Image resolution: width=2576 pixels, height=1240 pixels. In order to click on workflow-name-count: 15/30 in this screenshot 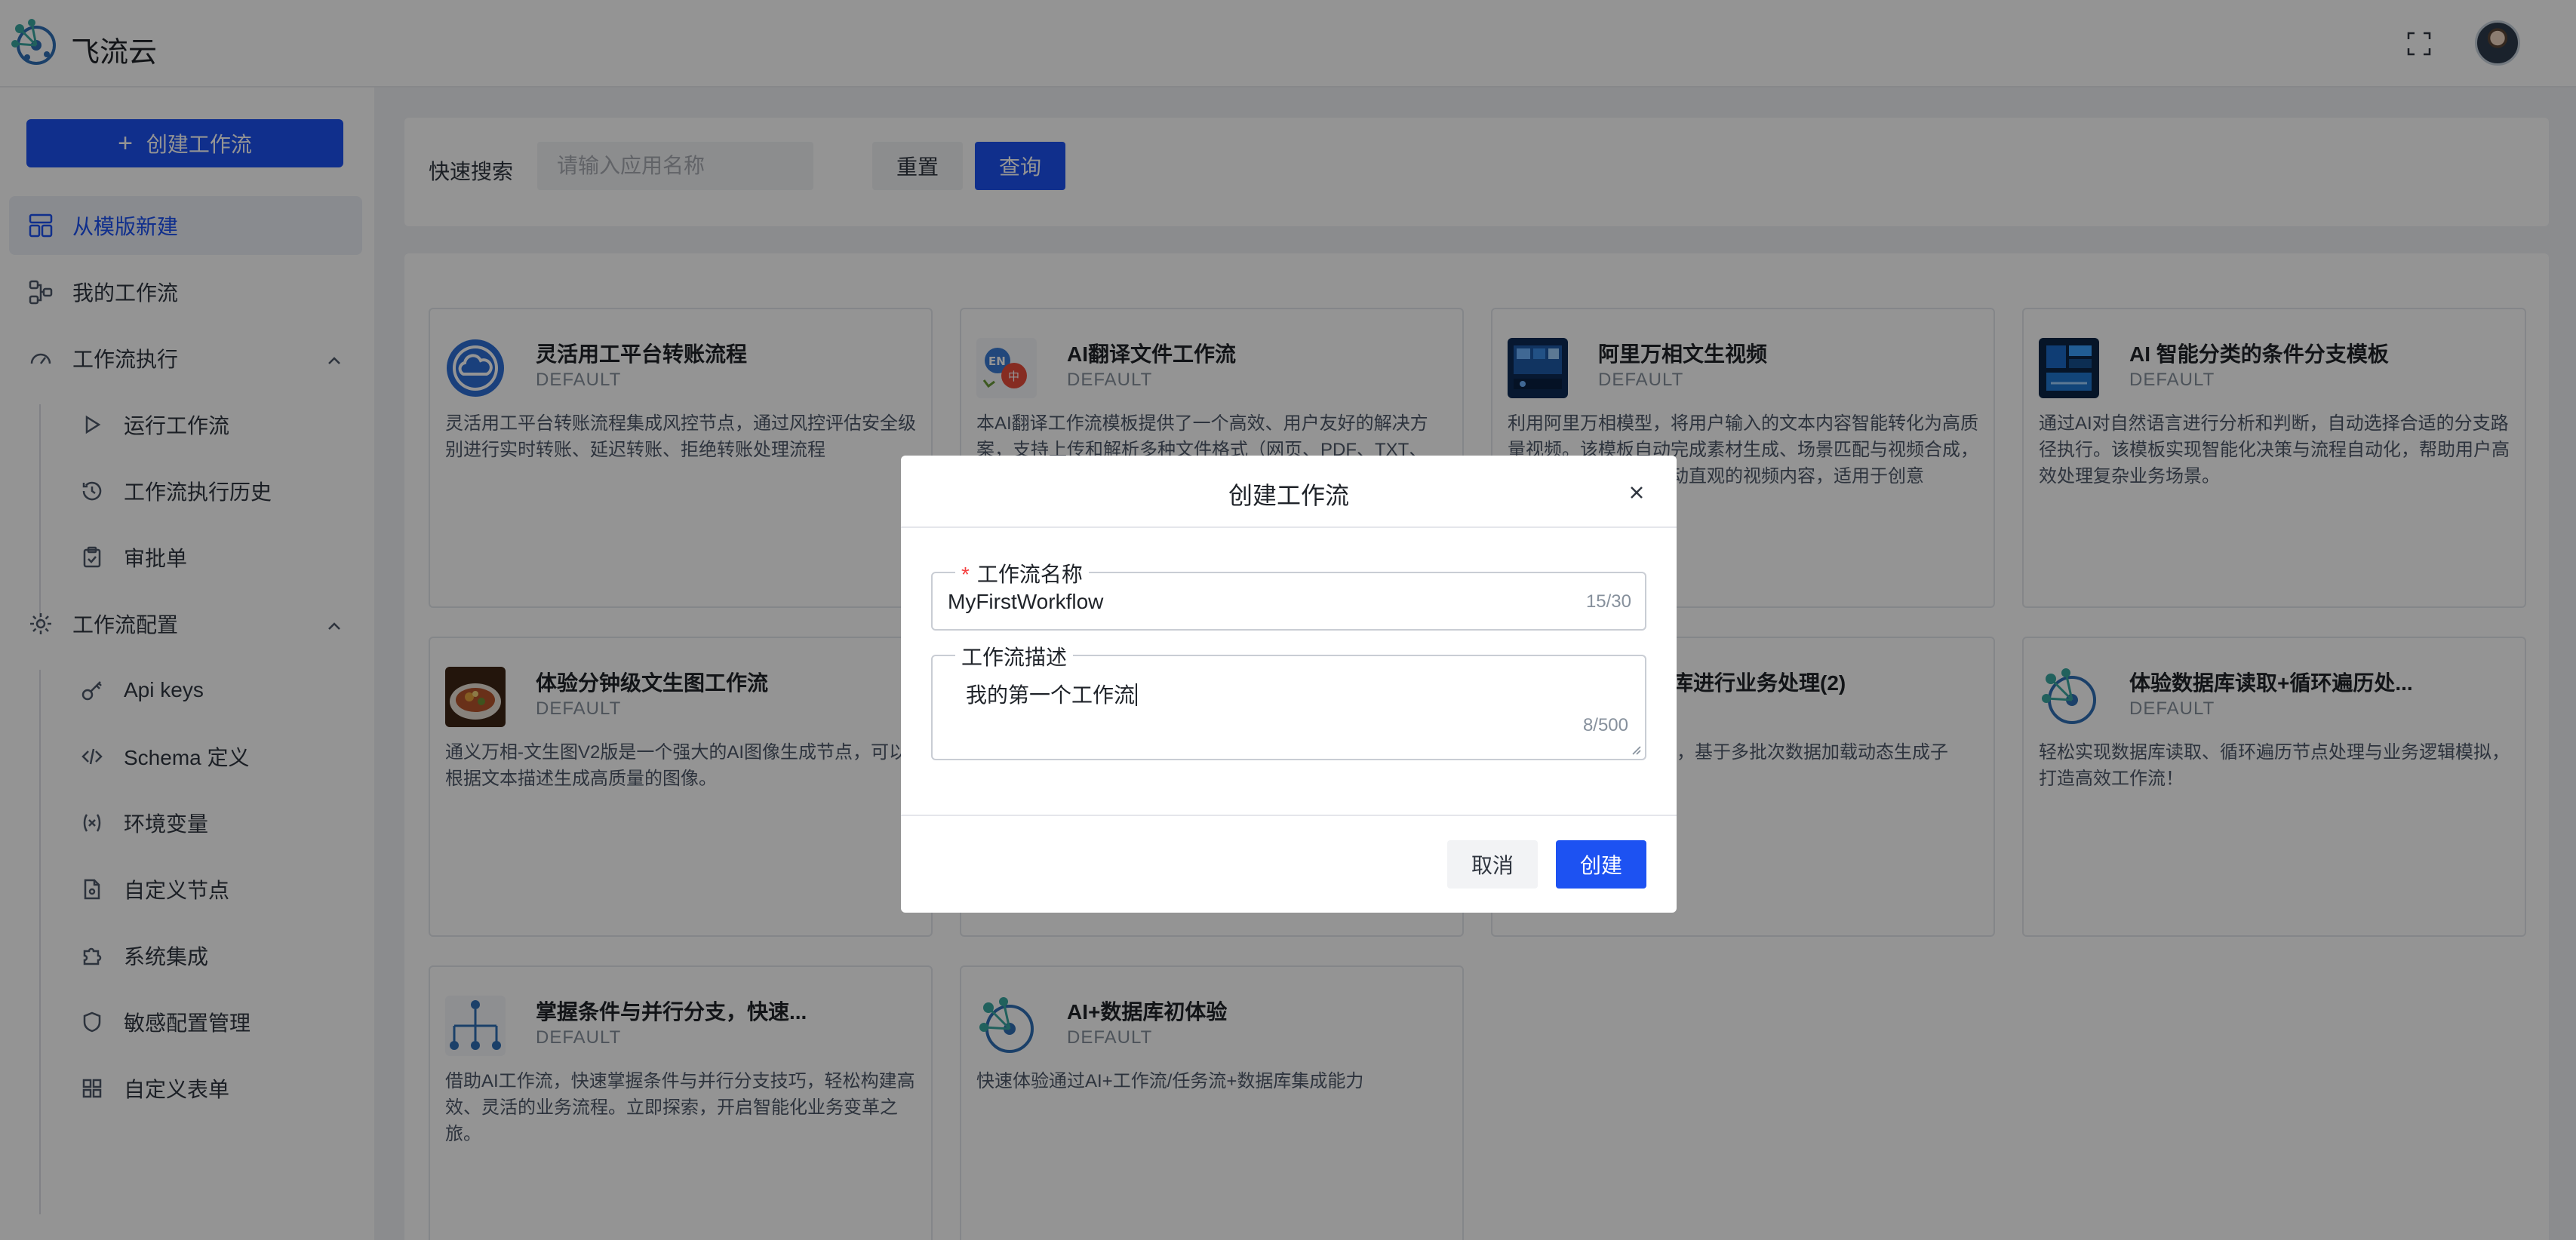, I will do `click(1608, 601)`.